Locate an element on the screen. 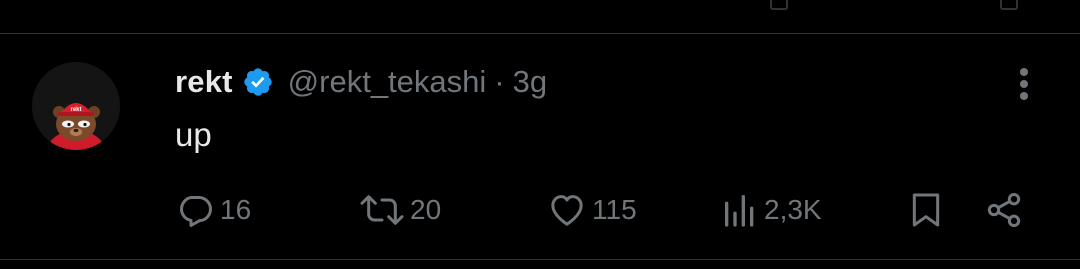 This screenshot has width=1080, height=269. more-vertical-icon is located at coordinates (1024, 84).